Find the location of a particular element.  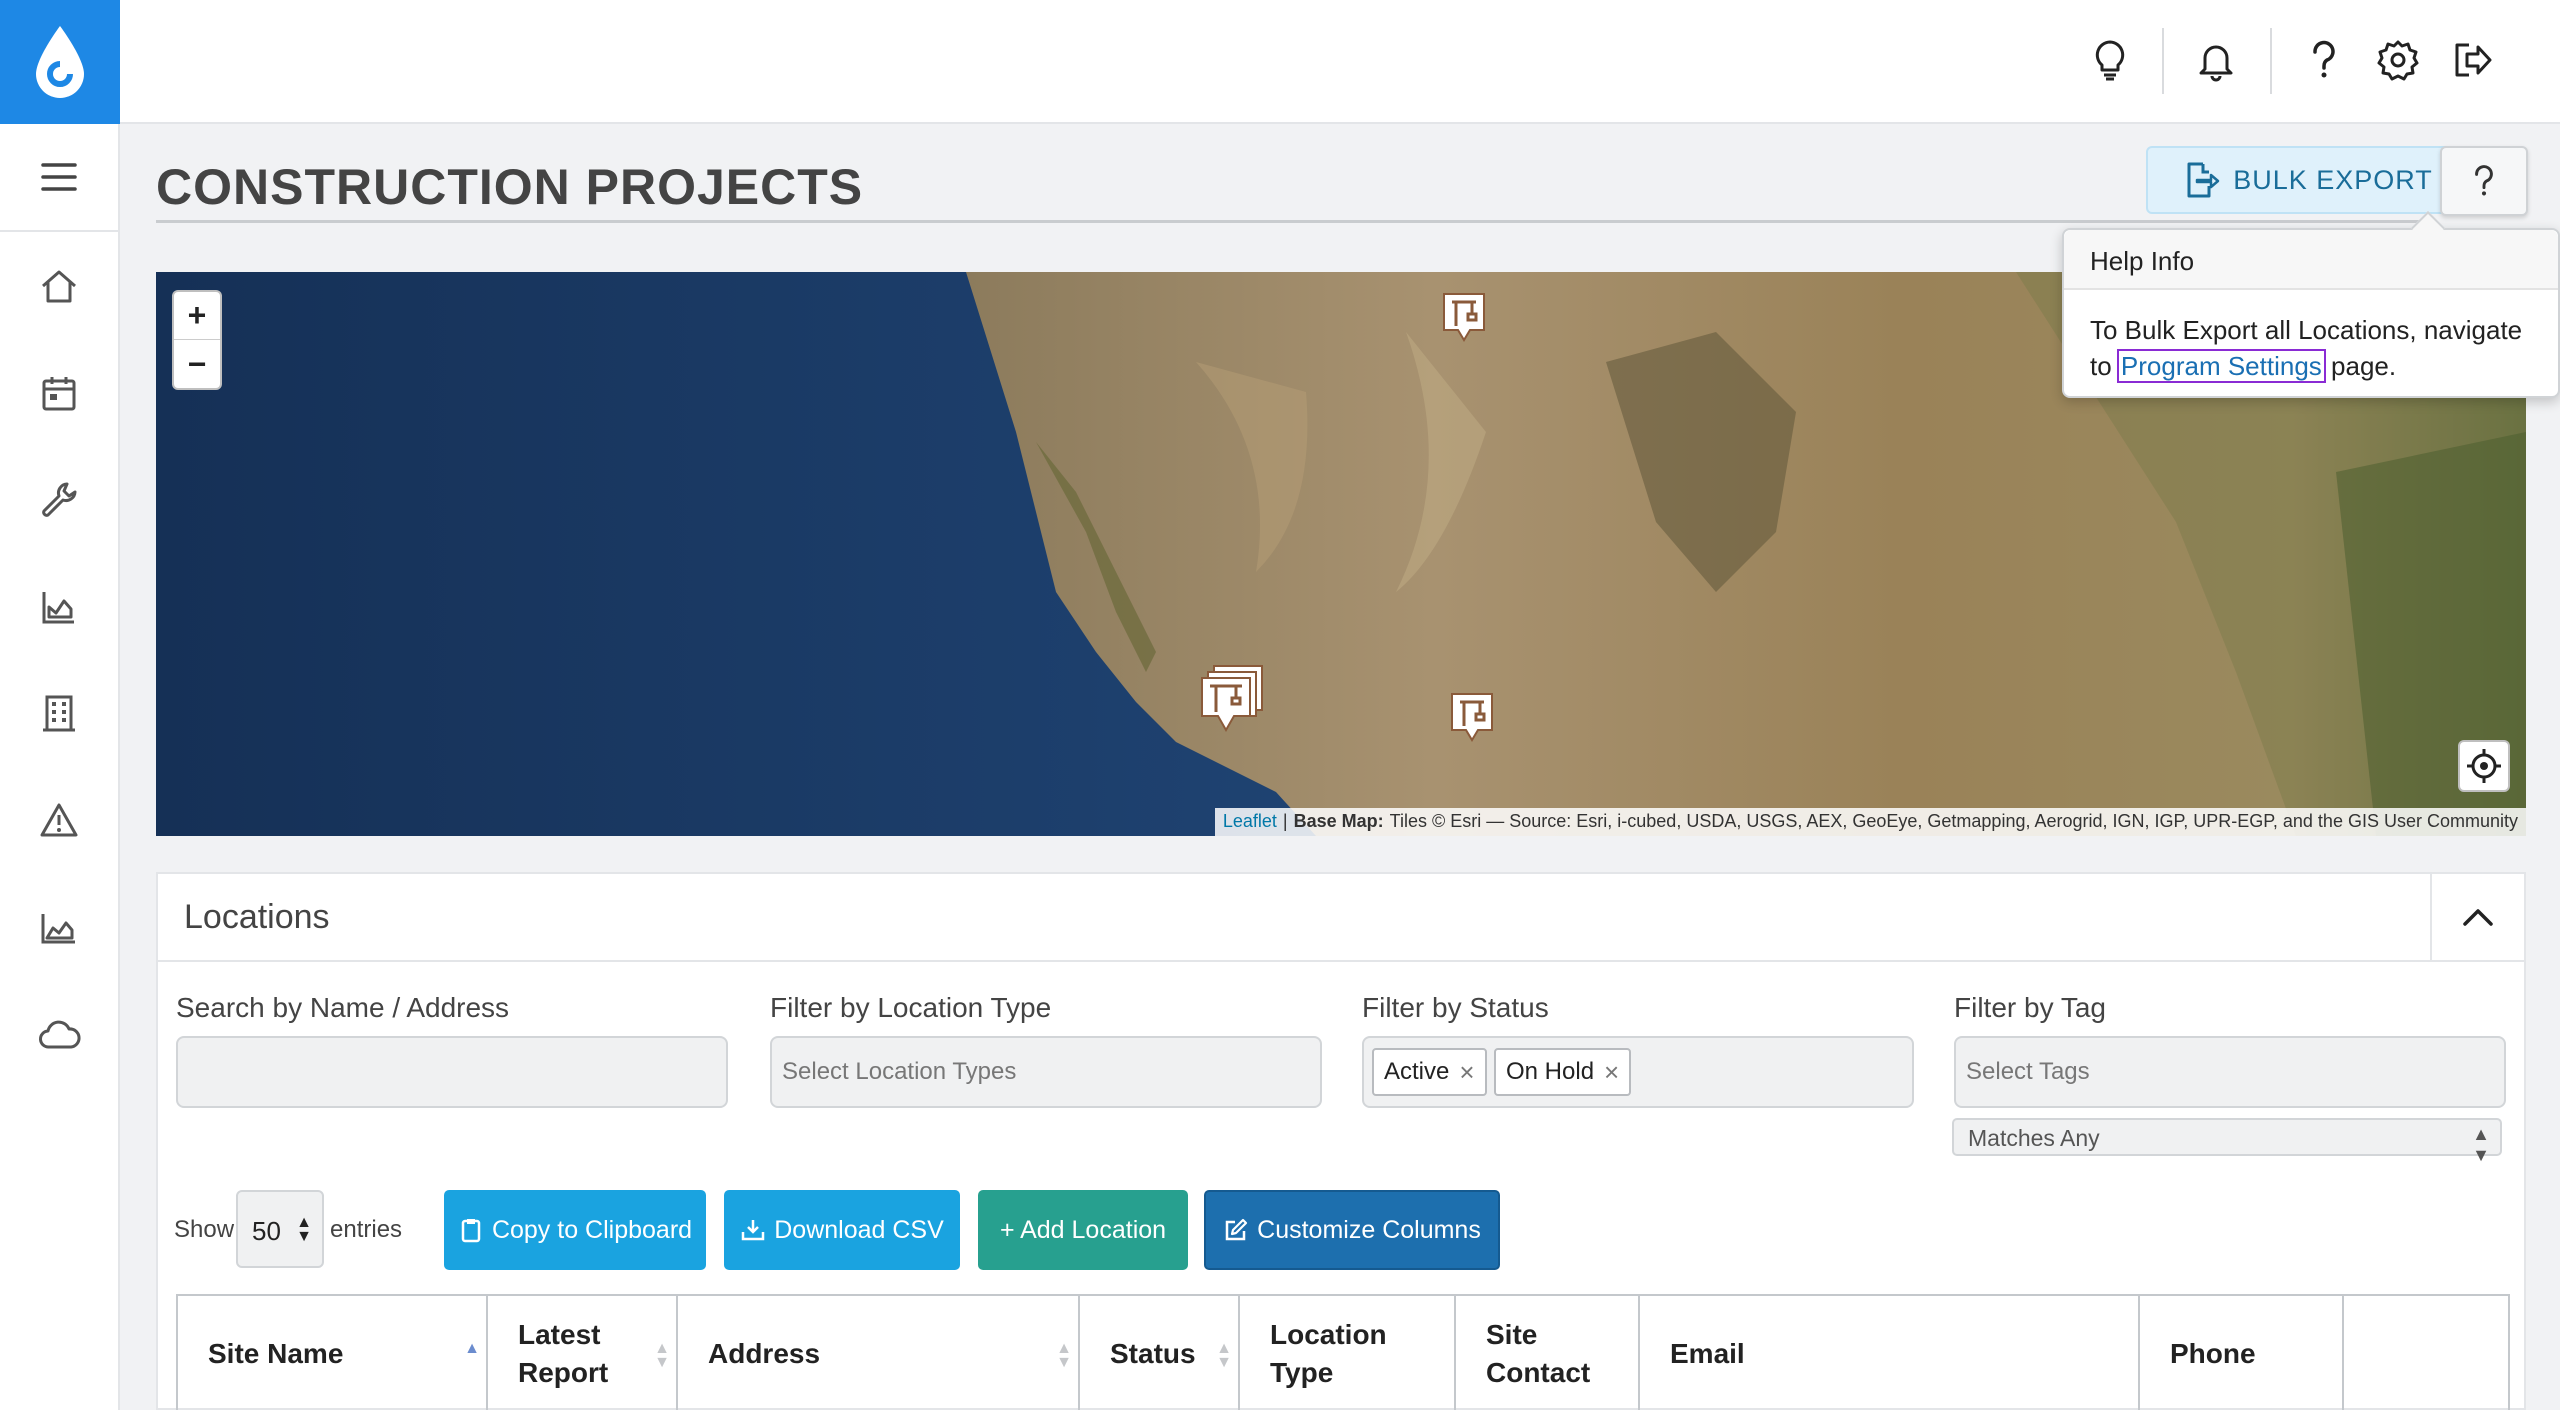

tag-select: Select Tags is located at coordinates (2230, 1072).